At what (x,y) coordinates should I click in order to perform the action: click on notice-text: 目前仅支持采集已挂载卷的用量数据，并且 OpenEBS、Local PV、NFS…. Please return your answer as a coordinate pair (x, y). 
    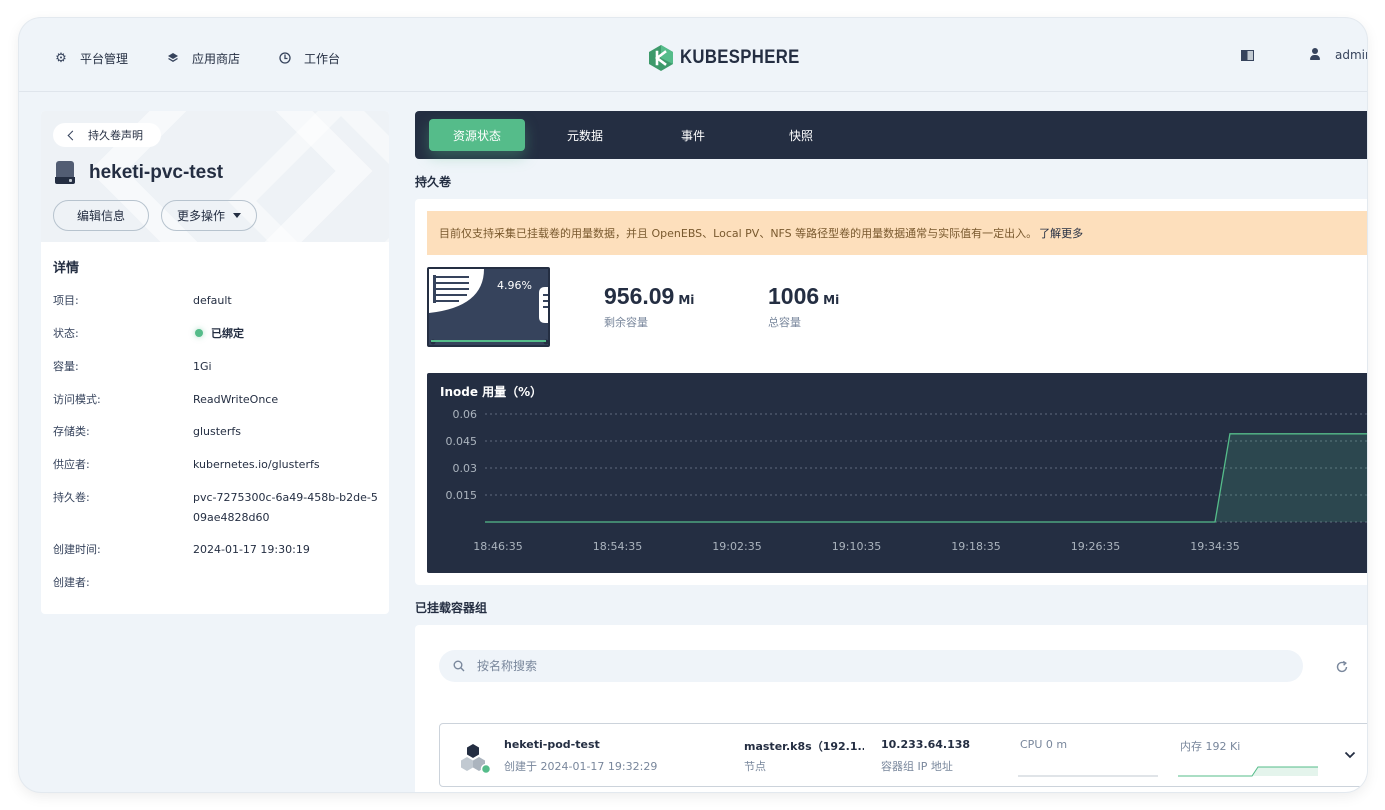
    Looking at the image, I should click on (738, 233).